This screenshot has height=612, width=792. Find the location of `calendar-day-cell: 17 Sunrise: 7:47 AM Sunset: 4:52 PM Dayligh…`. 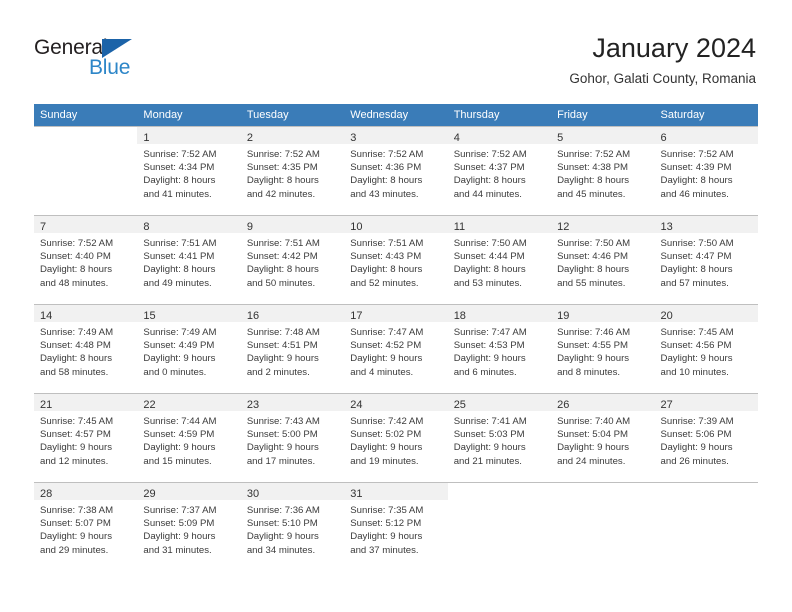

calendar-day-cell: 17 Sunrise: 7:47 AM Sunset: 4:52 PM Dayligh… is located at coordinates (396, 349).